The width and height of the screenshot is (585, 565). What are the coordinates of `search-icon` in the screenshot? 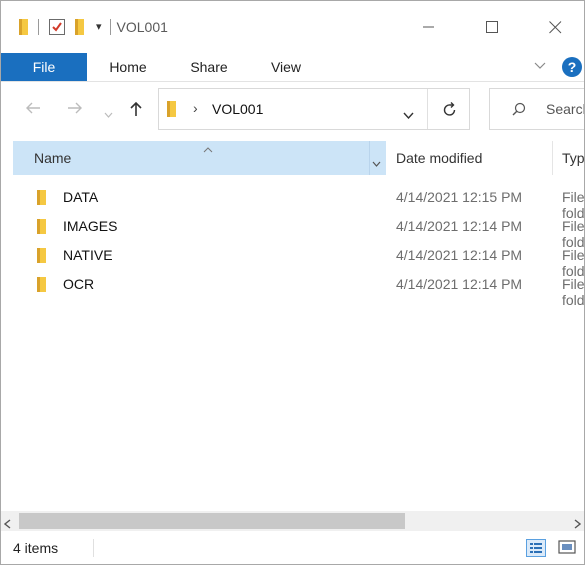 It's located at (519, 111).